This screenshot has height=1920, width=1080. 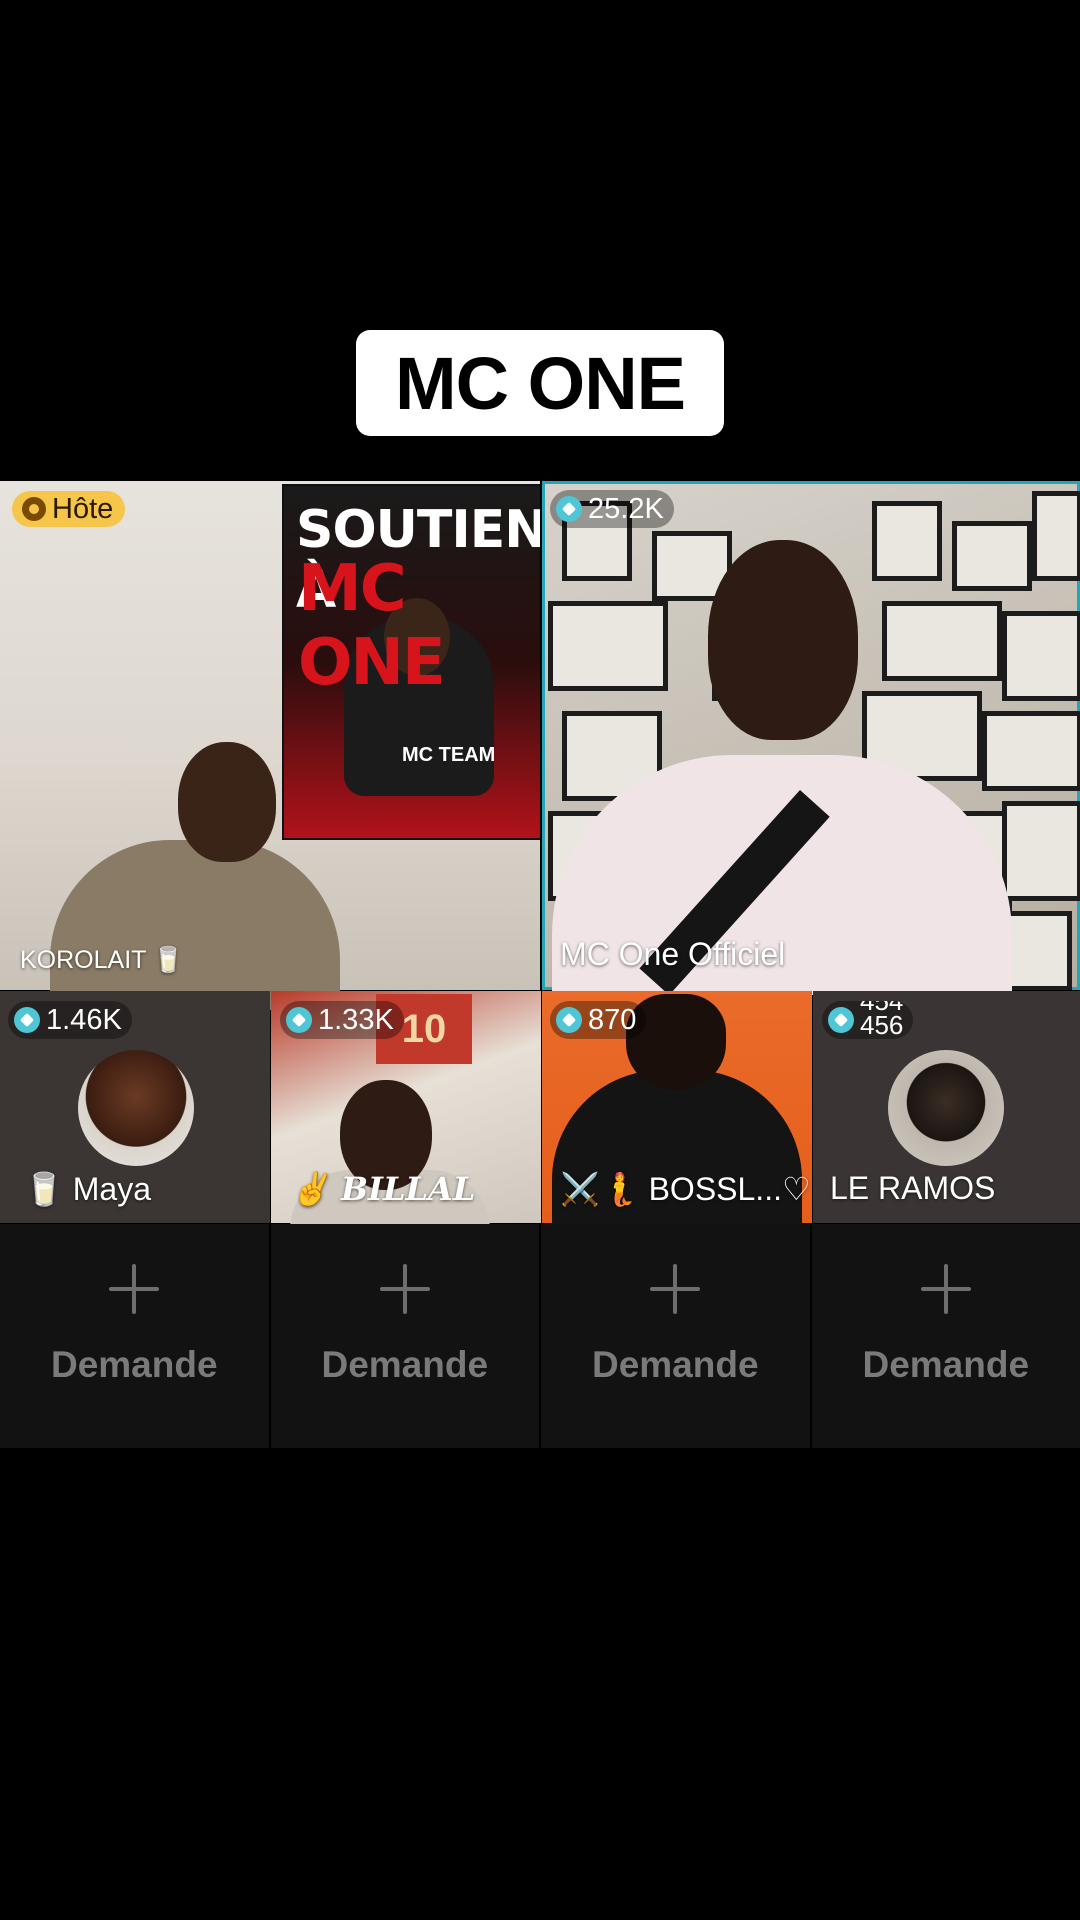 What do you see at coordinates (868, 1020) in the screenshot?
I see `guest-gift-count: 454 456` at bounding box center [868, 1020].